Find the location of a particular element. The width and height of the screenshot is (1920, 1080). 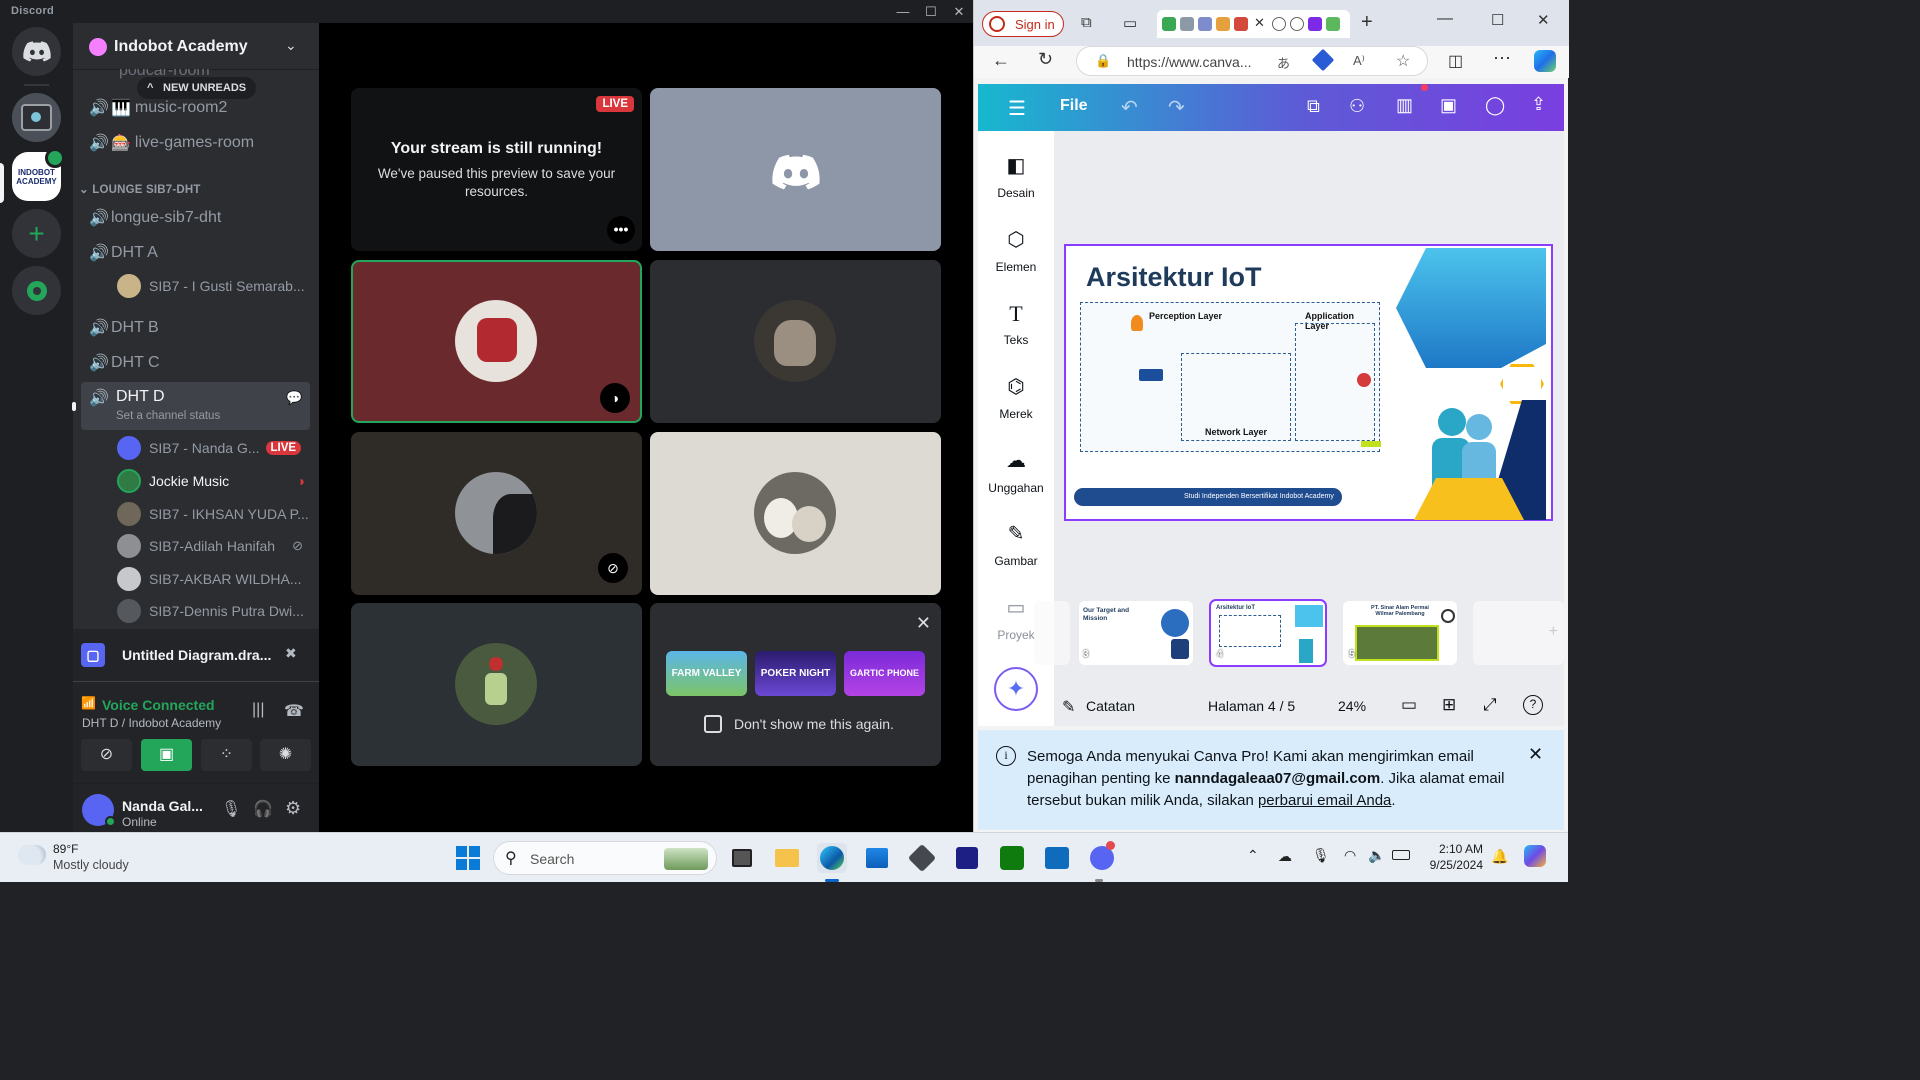

channel-dht-b: 🔊 DHT B is located at coordinates (195, 328).